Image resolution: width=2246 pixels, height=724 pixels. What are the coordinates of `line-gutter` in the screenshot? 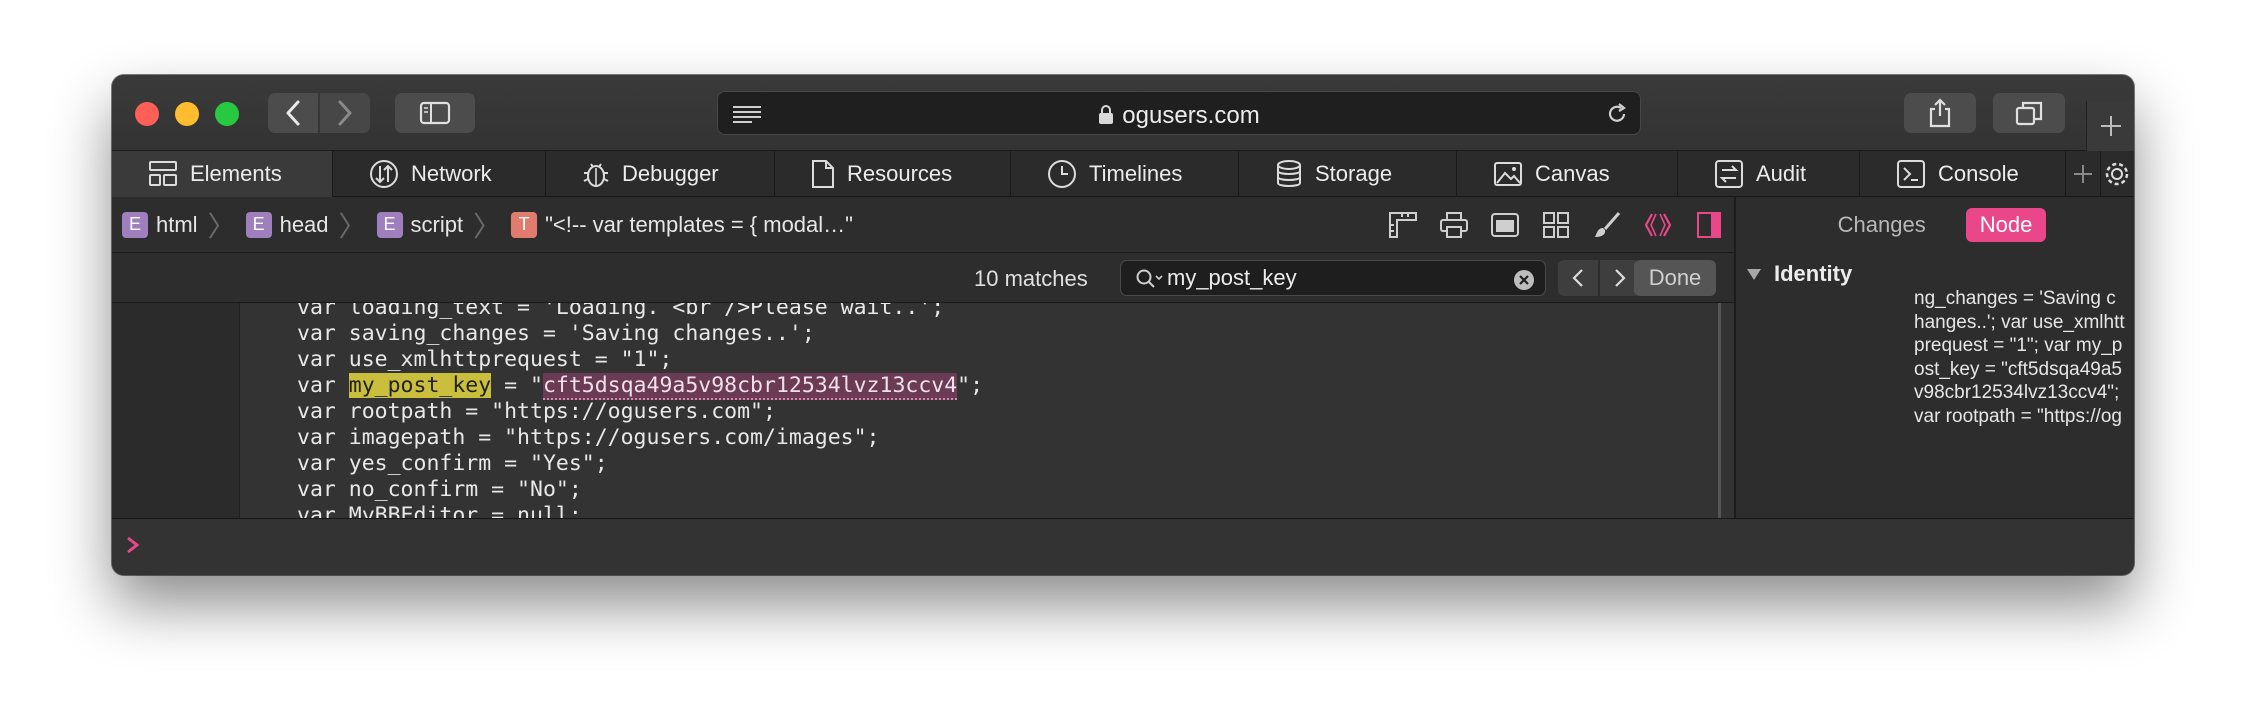 It's located at (176, 410).